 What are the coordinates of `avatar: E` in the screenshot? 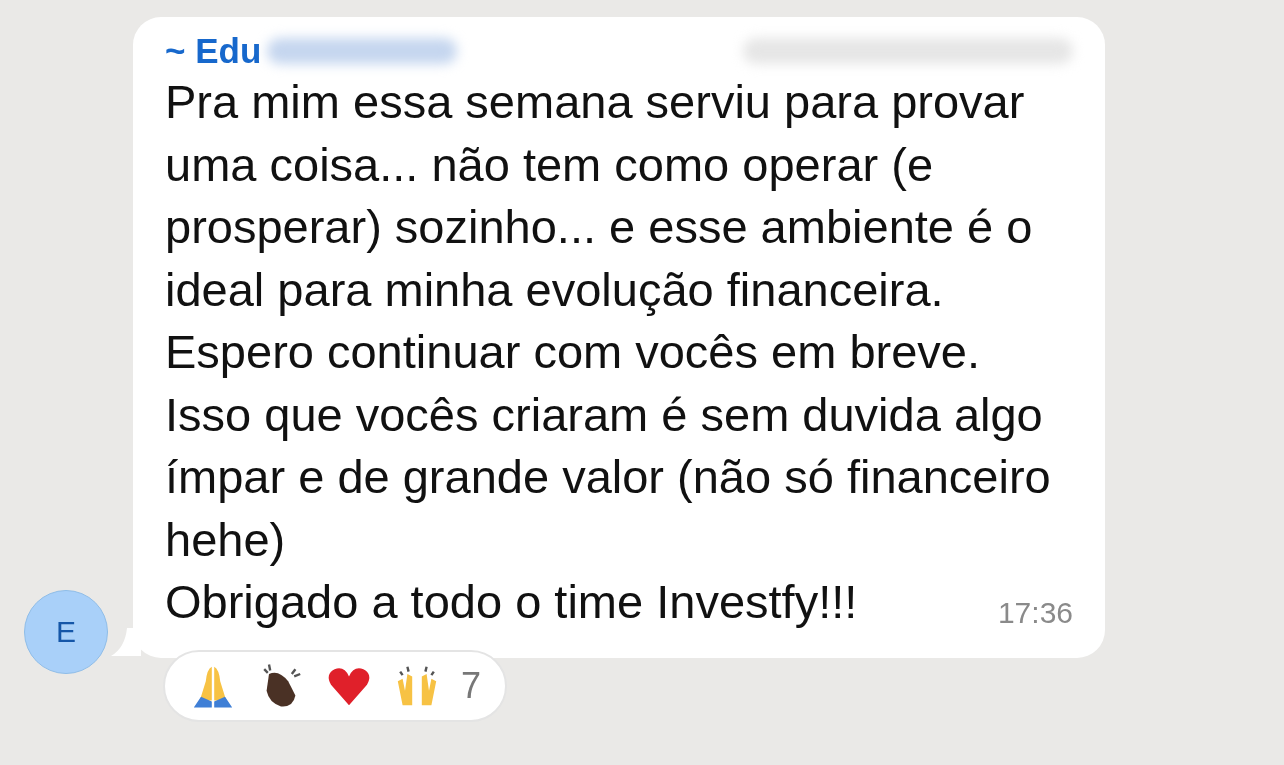 It's located at (66, 632).